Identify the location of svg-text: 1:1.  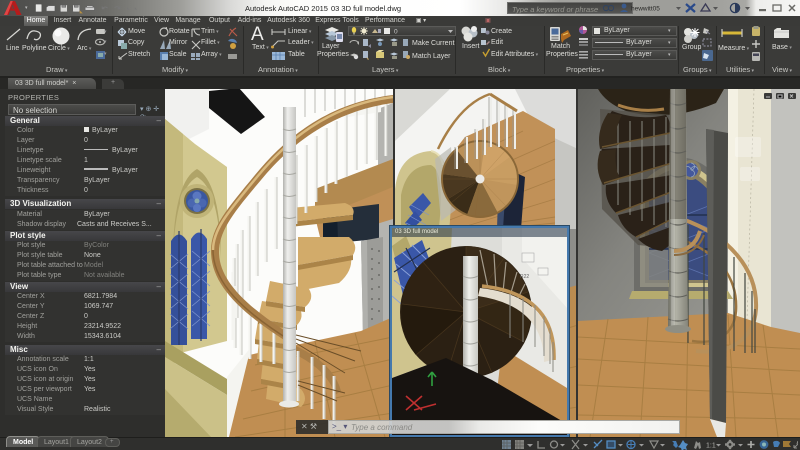
(711, 446).